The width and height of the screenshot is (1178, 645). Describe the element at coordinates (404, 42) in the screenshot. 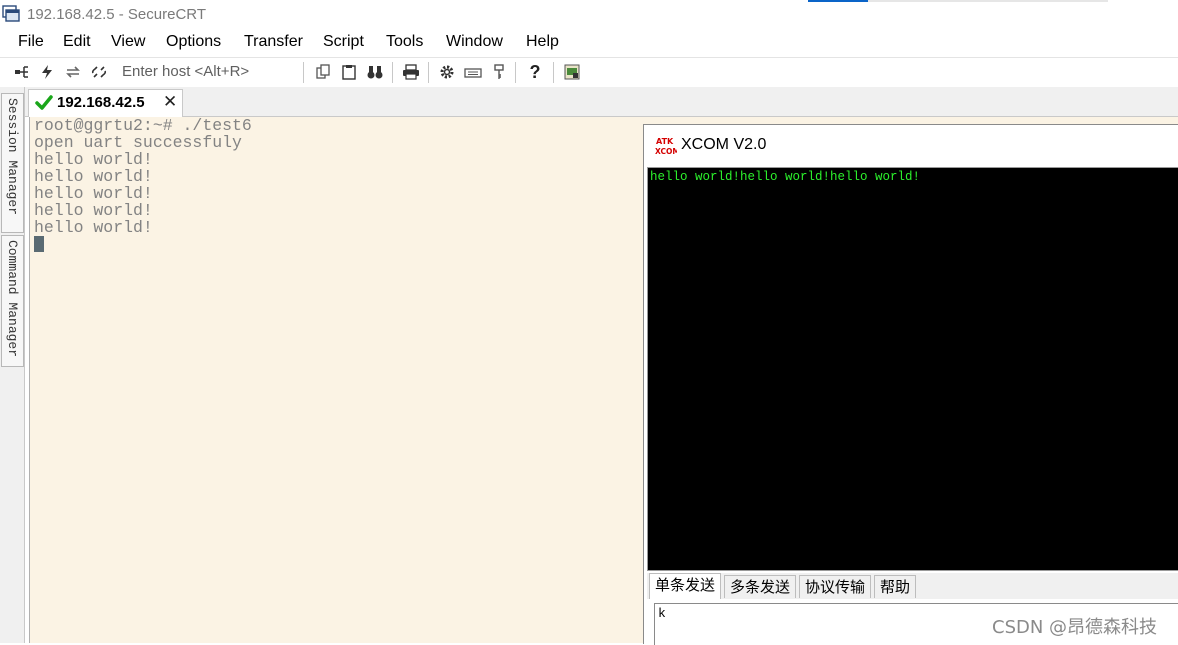

I see `menu-tools: Tools` at that location.